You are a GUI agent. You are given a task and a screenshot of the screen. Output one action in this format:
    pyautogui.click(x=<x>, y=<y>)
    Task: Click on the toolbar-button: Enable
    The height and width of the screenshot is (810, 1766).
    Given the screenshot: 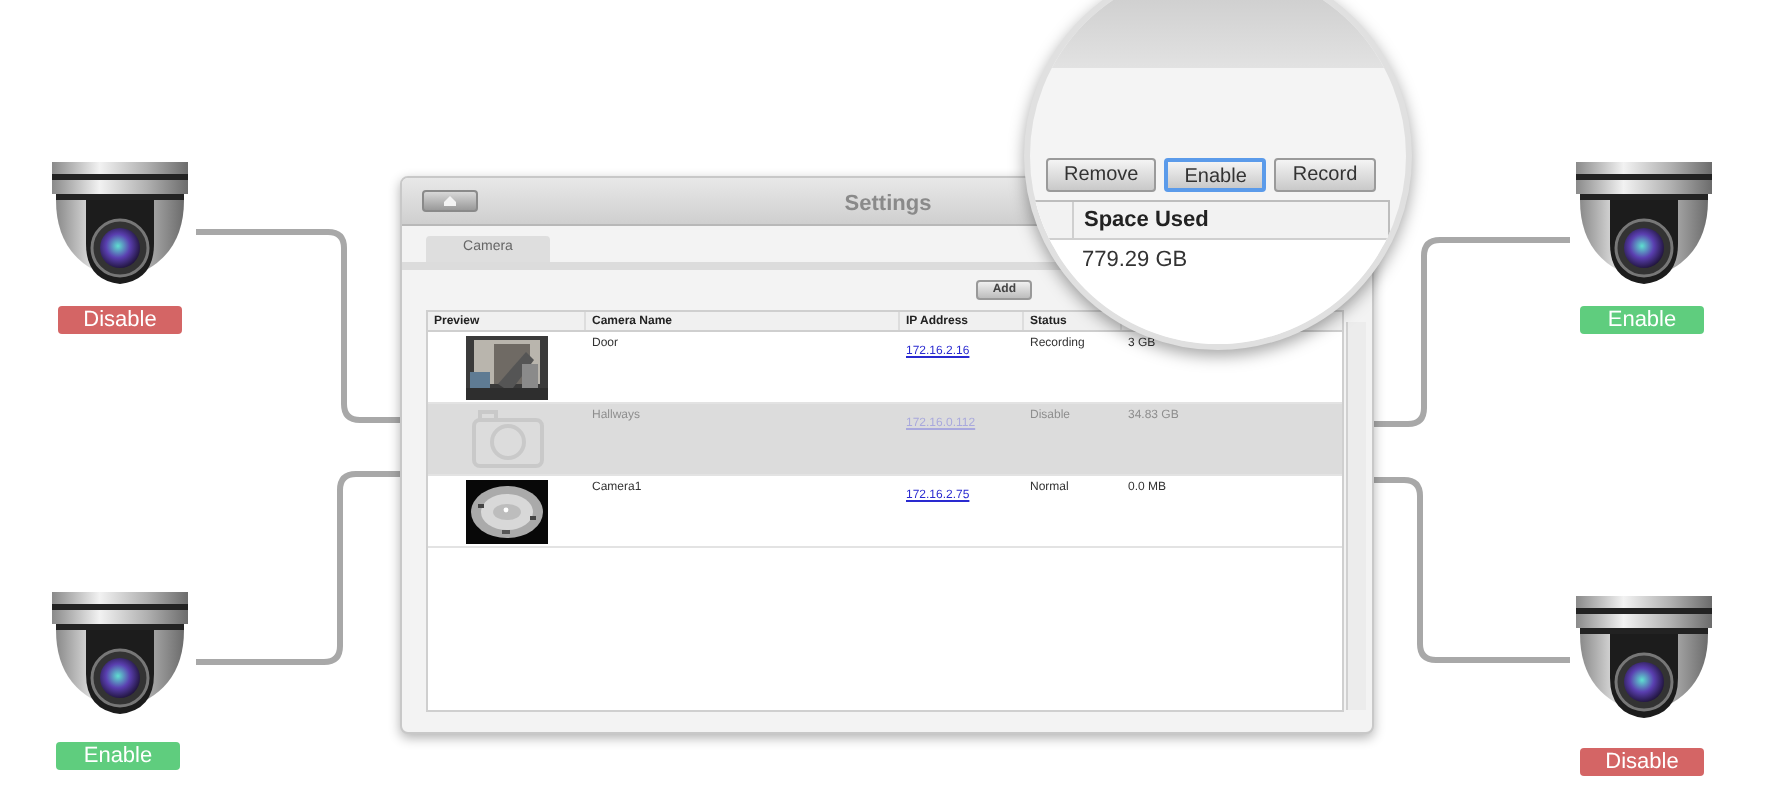 What is the action you would take?
    pyautogui.click(x=1215, y=175)
    